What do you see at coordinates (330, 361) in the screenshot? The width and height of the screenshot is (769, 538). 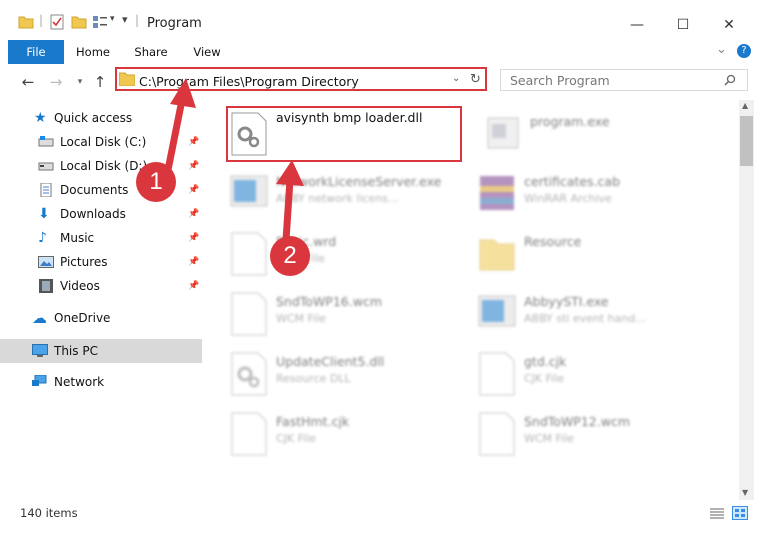 I see `file-name: UpdateClient5.dll` at bounding box center [330, 361].